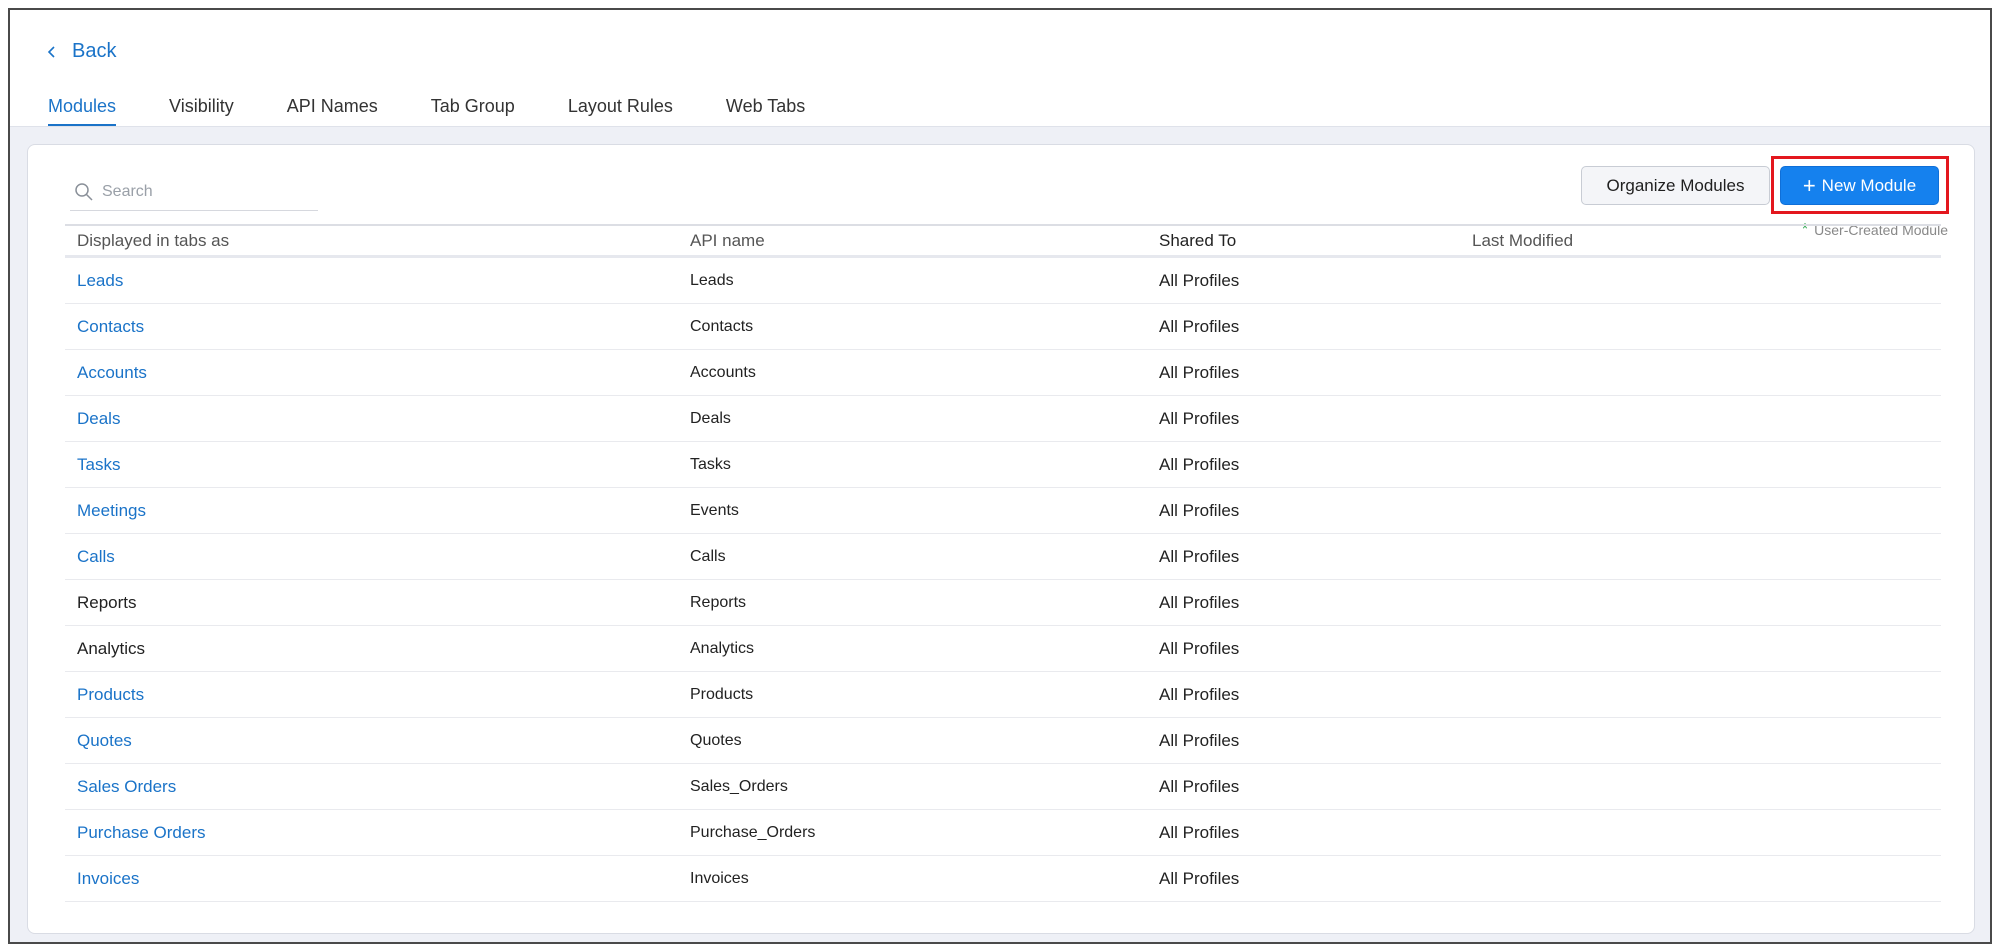 The image size is (2000, 952). I want to click on tab-layout-rules: Layout Rules, so click(620, 106).